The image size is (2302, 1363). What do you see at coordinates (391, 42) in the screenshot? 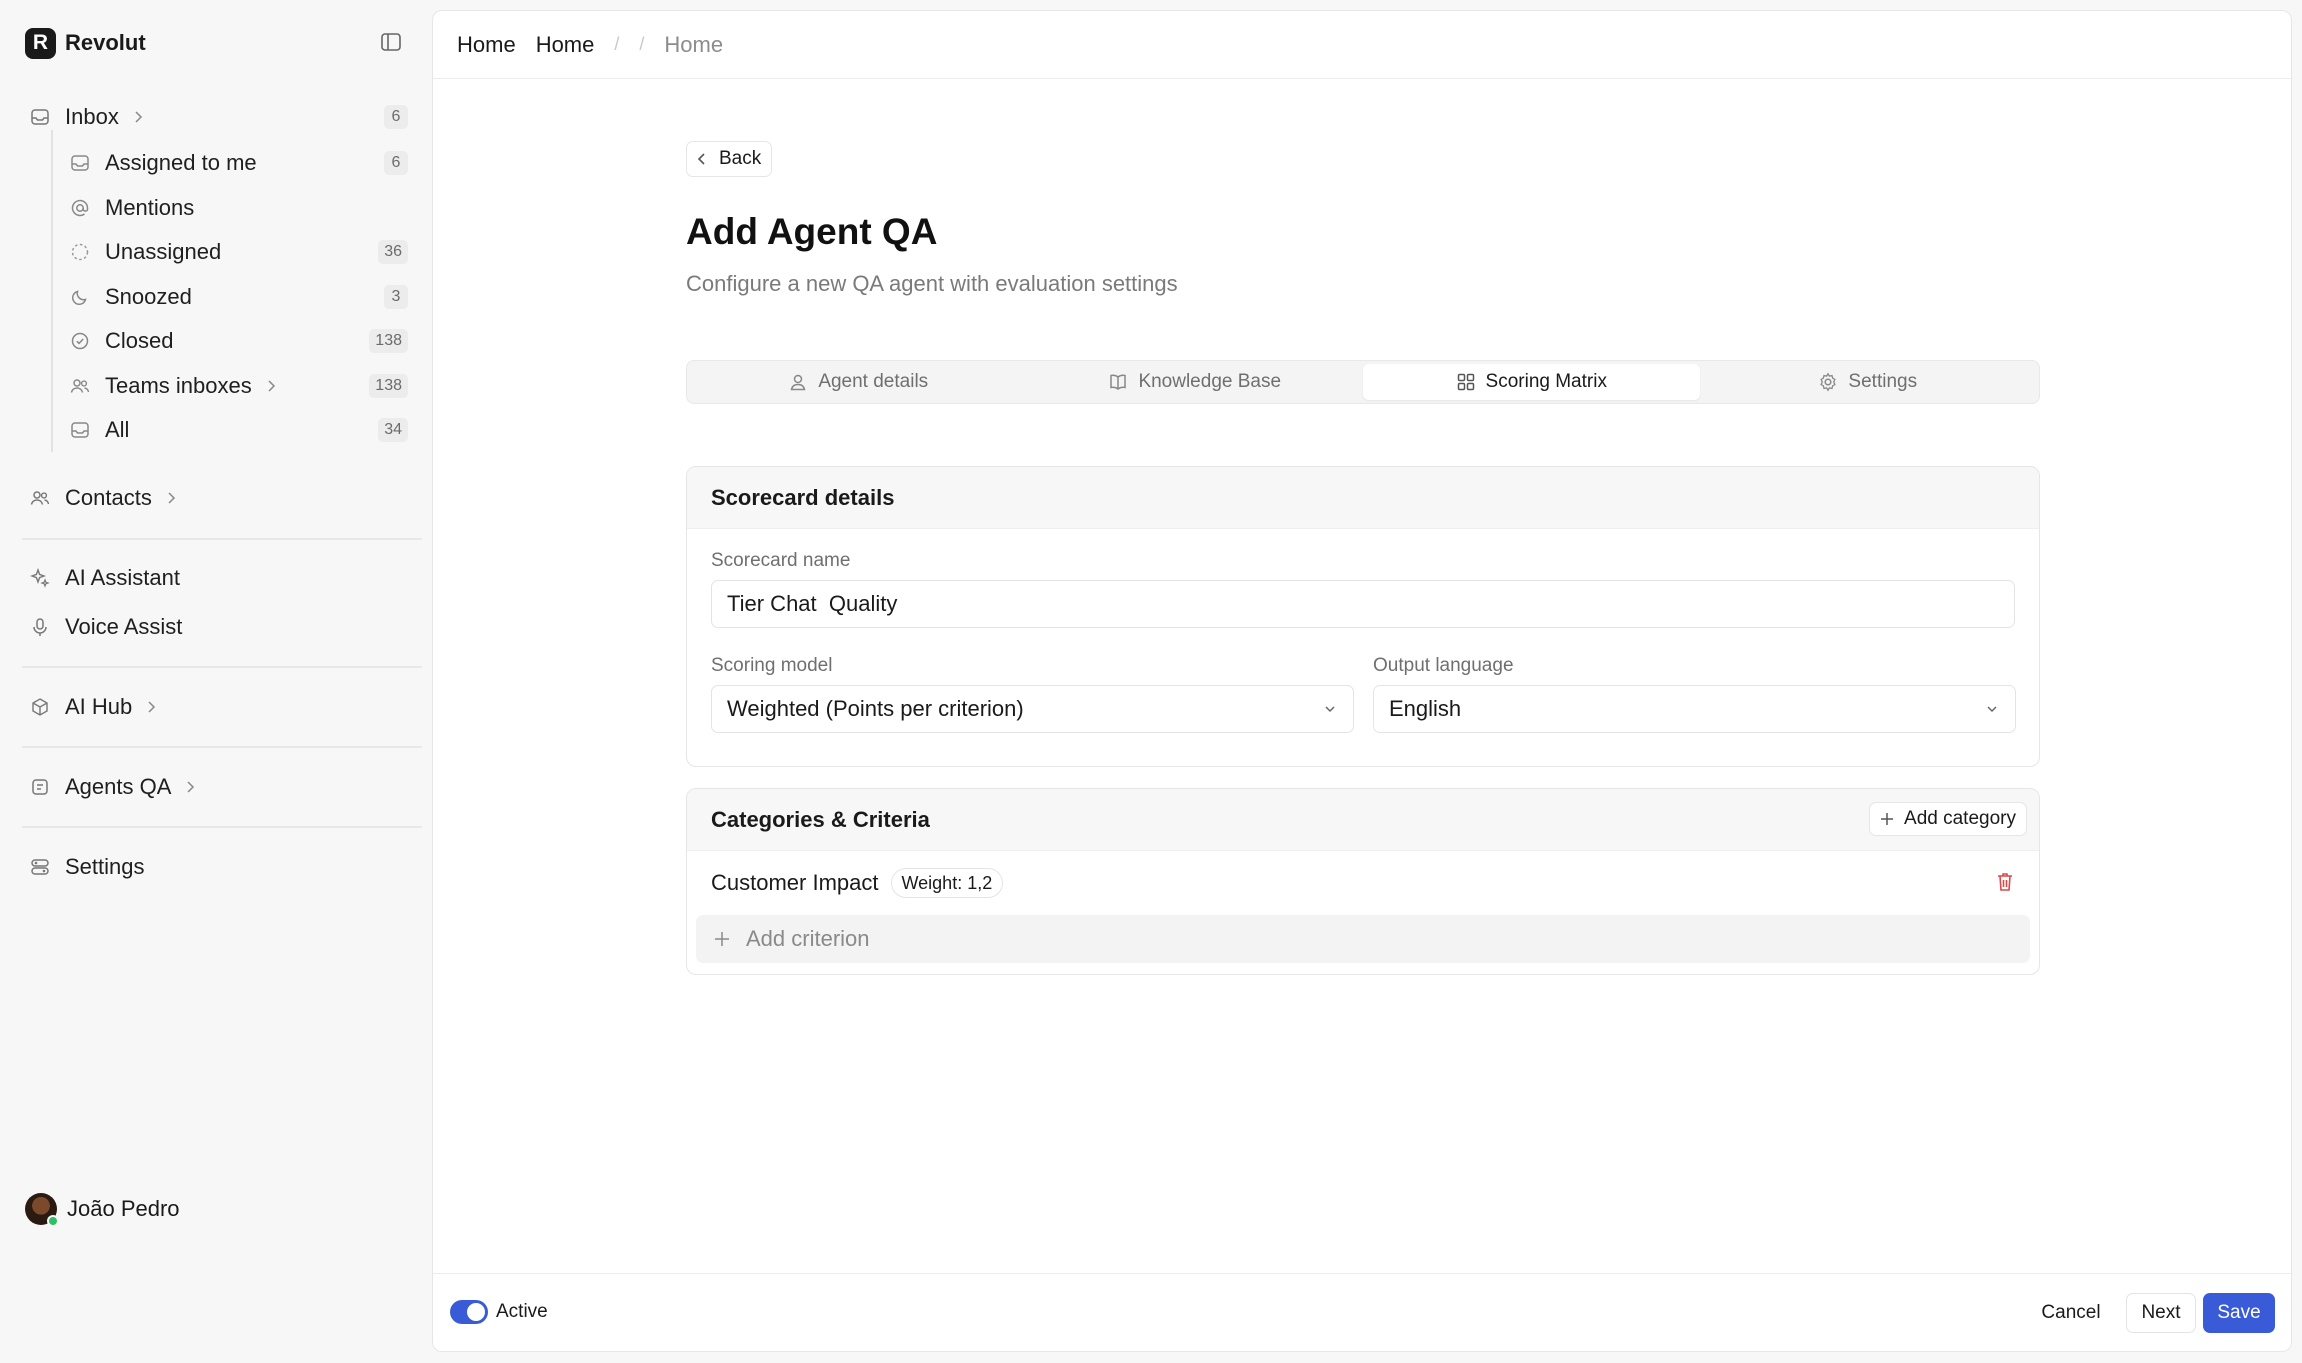
I see `sidebar-toggle-icon` at bounding box center [391, 42].